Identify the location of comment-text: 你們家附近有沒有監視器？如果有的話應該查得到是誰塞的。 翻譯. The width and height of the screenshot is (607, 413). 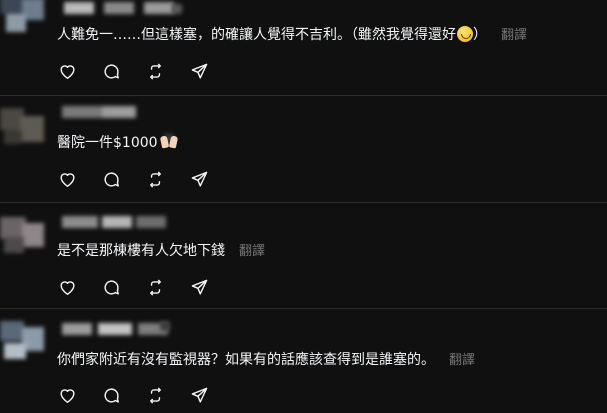
(266, 360).